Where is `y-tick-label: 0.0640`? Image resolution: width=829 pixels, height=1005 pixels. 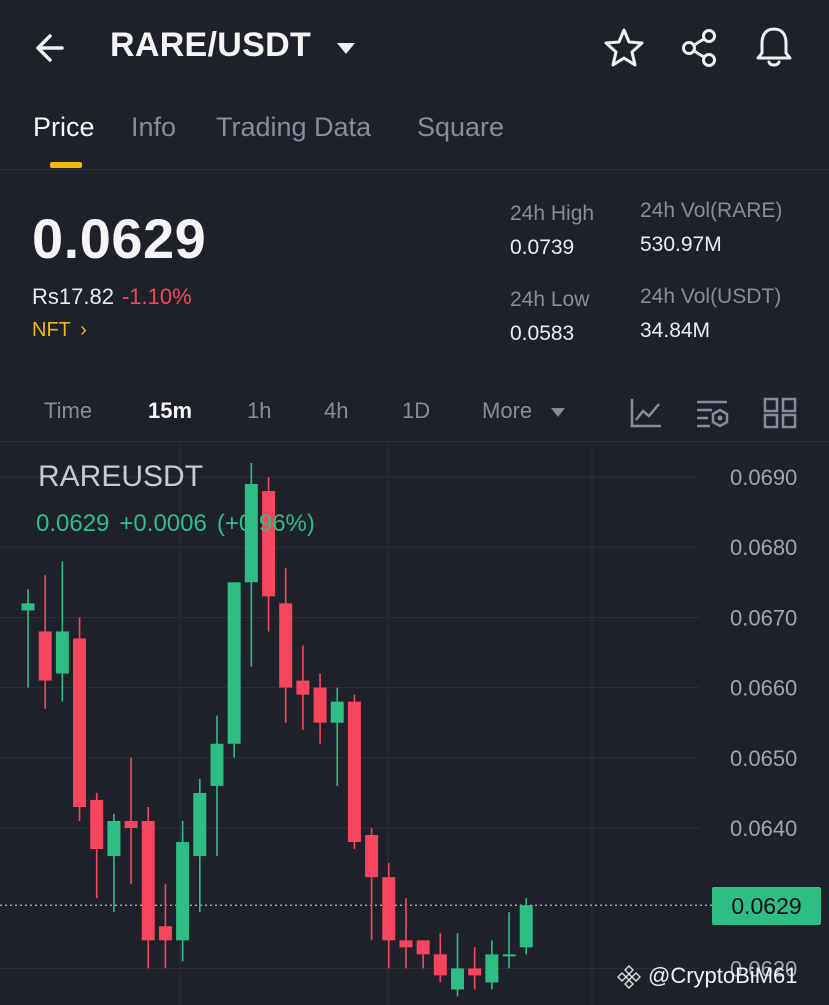 y-tick-label: 0.0640 is located at coordinates (763, 828).